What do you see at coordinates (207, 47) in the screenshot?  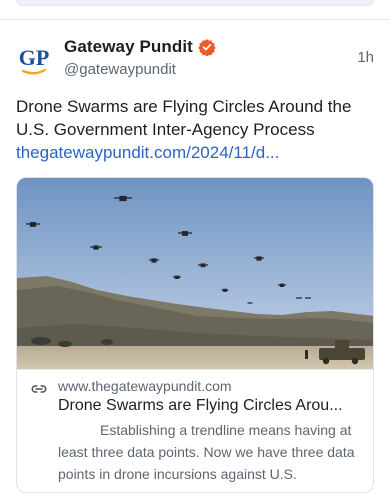 I see `verified-badge-icon` at bounding box center [207, 47].